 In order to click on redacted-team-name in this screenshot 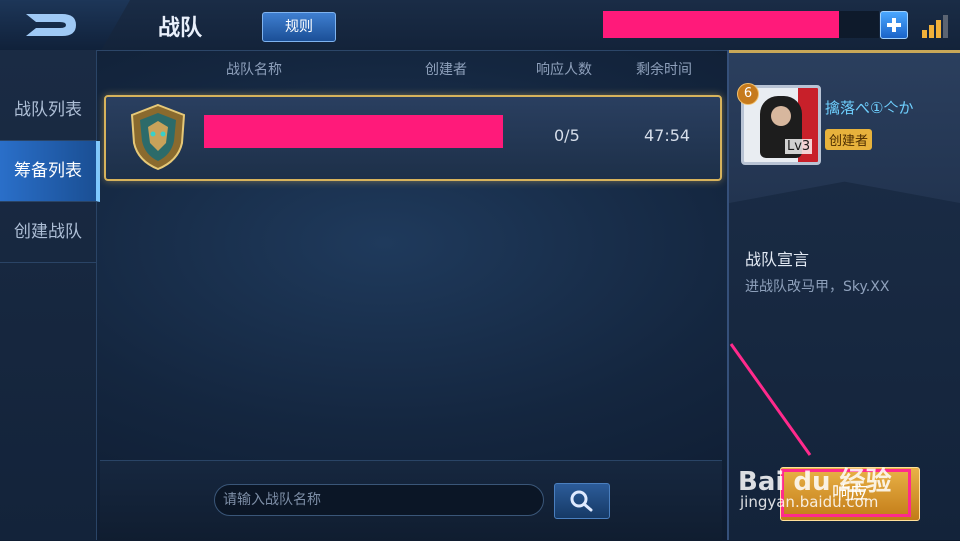, I will do `click(353, 131)`.